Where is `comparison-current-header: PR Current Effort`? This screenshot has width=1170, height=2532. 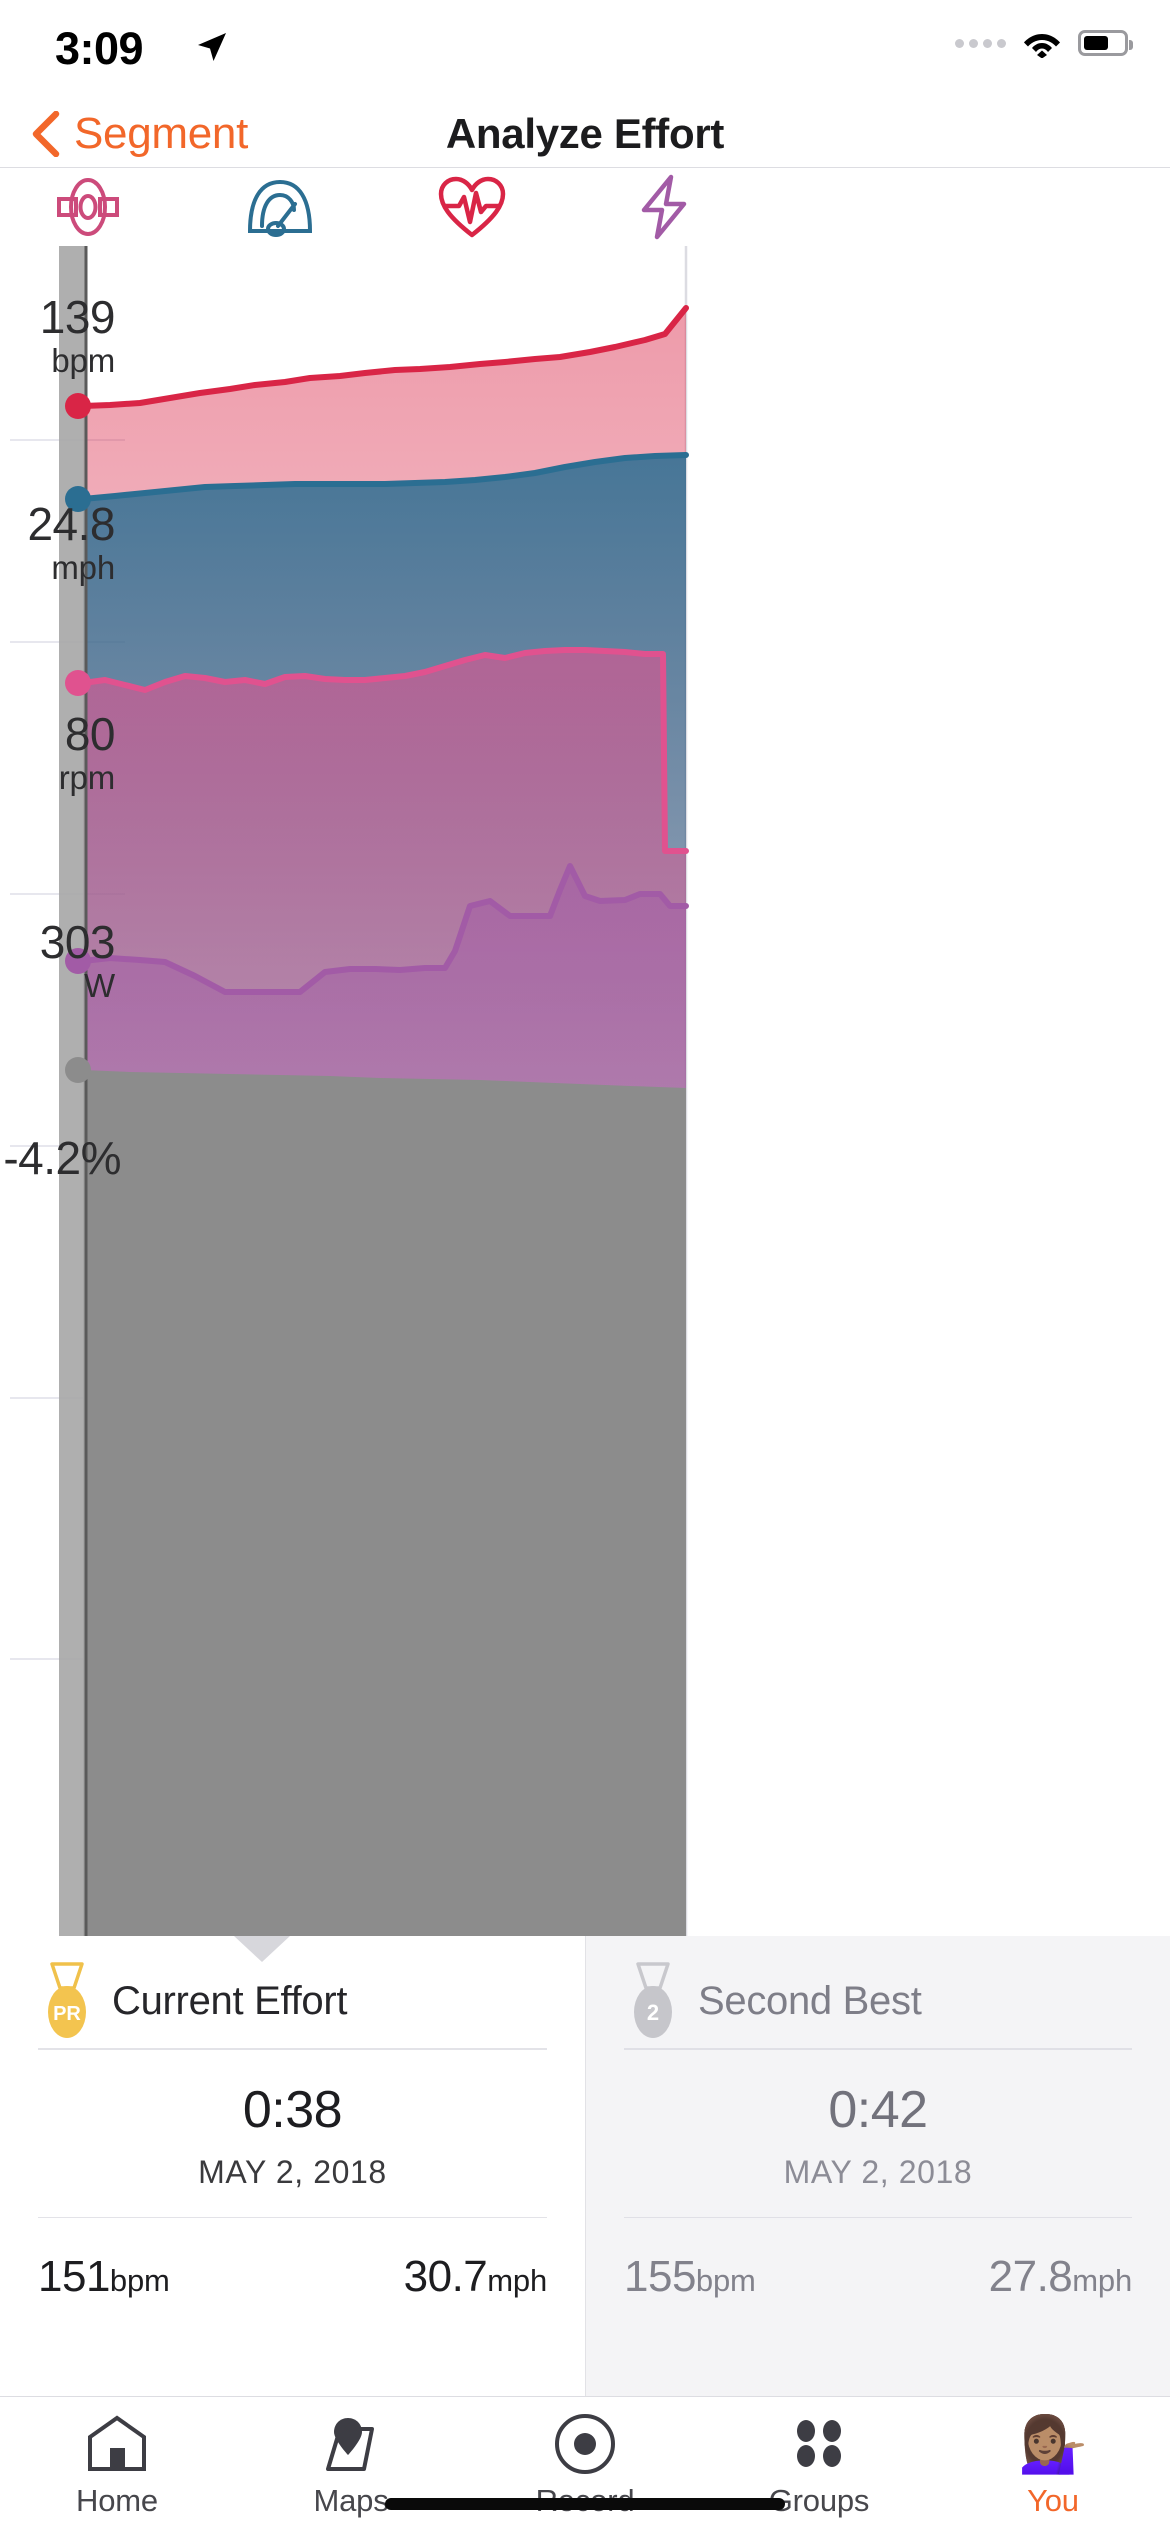 comparison-current-header: PR Current Effort is located at coordinates (292, 1992).